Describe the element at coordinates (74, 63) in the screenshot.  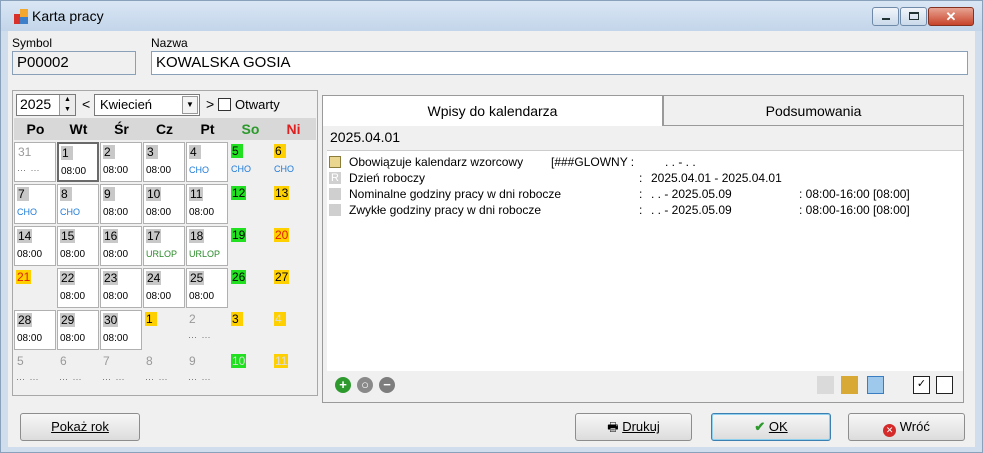
I see `symbol-field: P00002` at that location.